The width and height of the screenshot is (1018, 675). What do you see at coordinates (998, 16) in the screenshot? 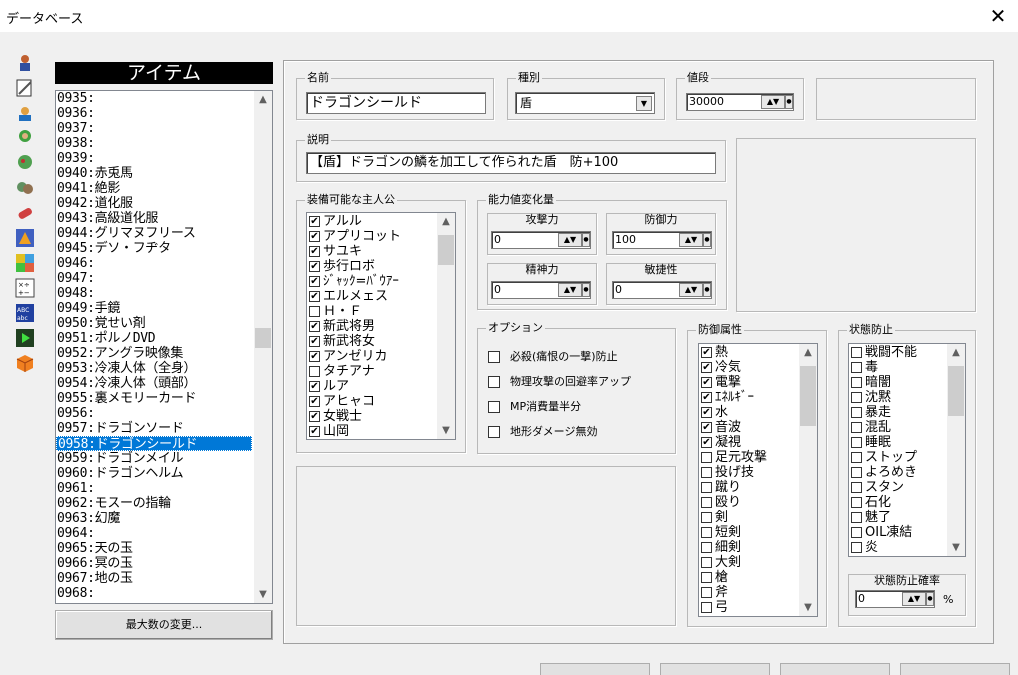
I see `close-icon: ✕` at bounding box center [998, 16].